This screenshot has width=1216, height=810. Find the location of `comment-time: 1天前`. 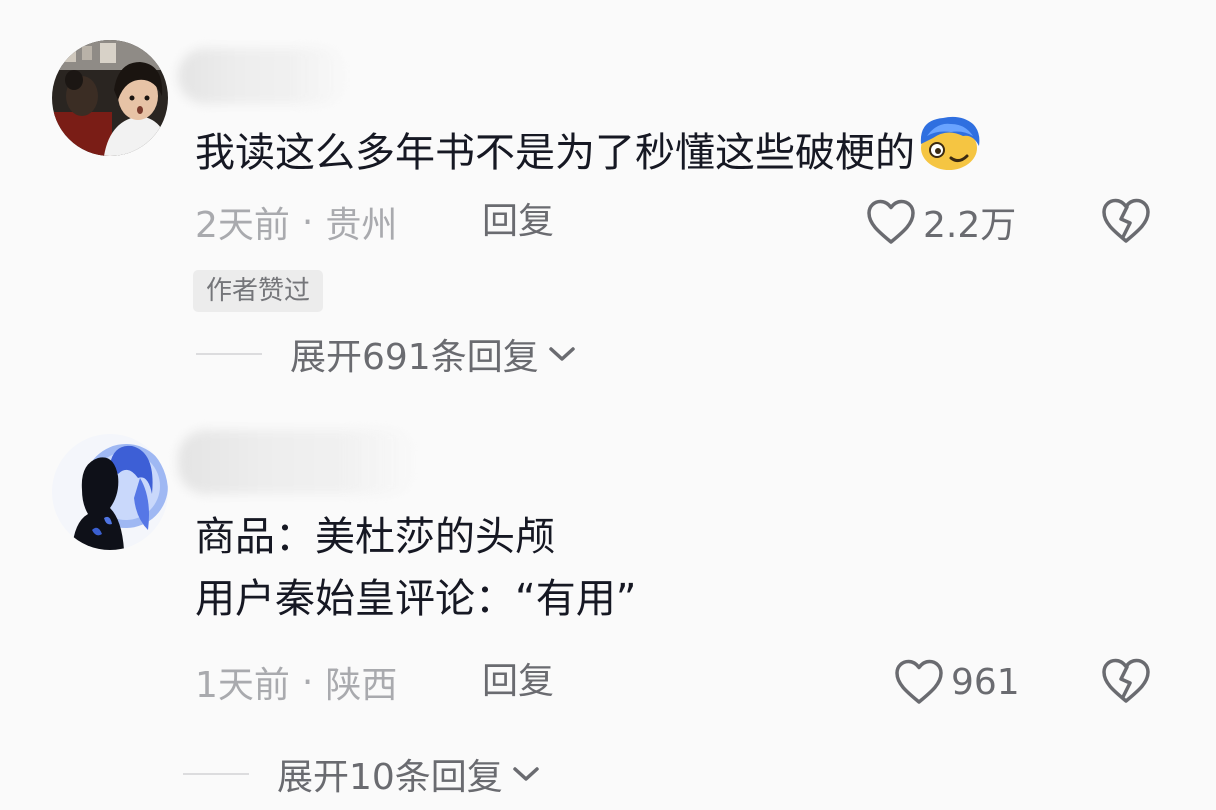

comment-time: 1天前 is located at coordinates (242, 685).